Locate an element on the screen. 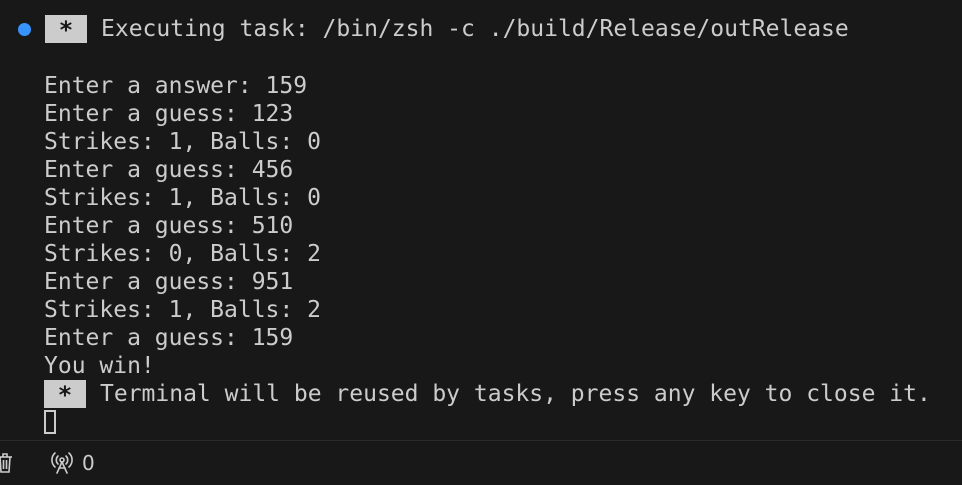  terminal-cursor is located at coordinates (50, 422).